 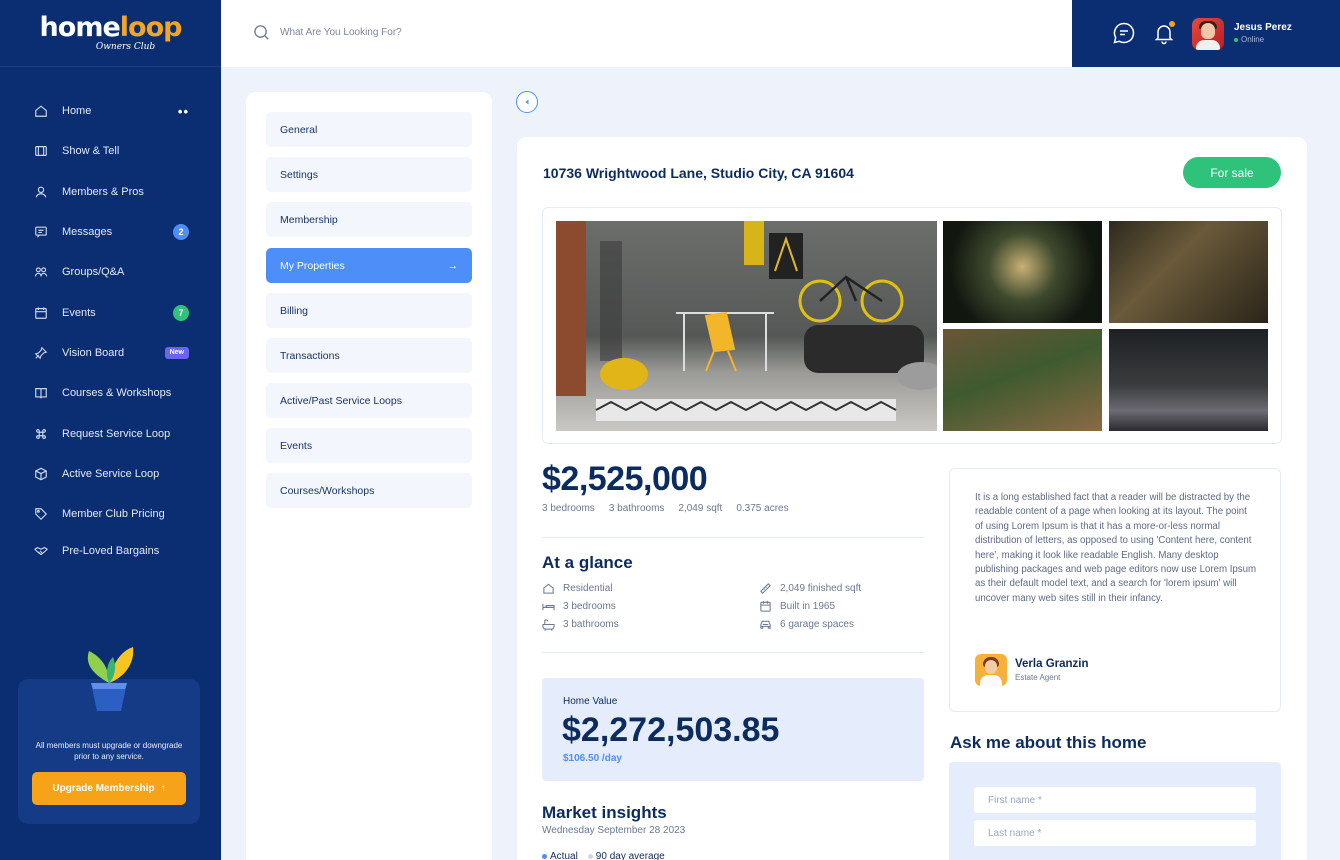 What do you see at coordinates (183, 111) in the screenshot?
I see `more-dots-icon: ••` at bounding box center [183, 111].